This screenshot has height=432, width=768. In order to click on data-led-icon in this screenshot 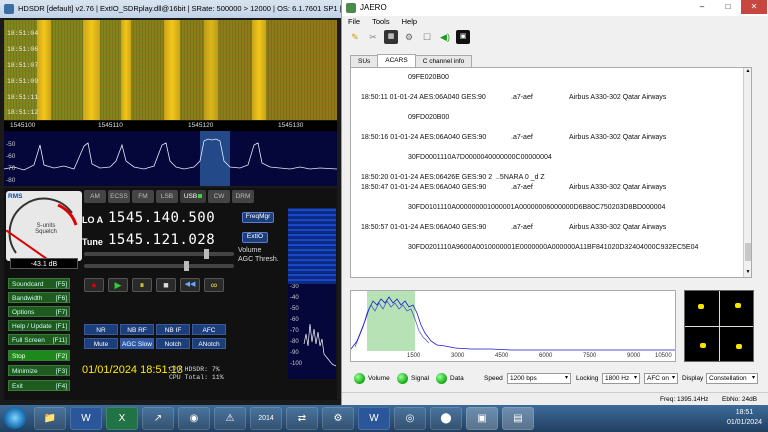, I will do `click(441, 378)`.